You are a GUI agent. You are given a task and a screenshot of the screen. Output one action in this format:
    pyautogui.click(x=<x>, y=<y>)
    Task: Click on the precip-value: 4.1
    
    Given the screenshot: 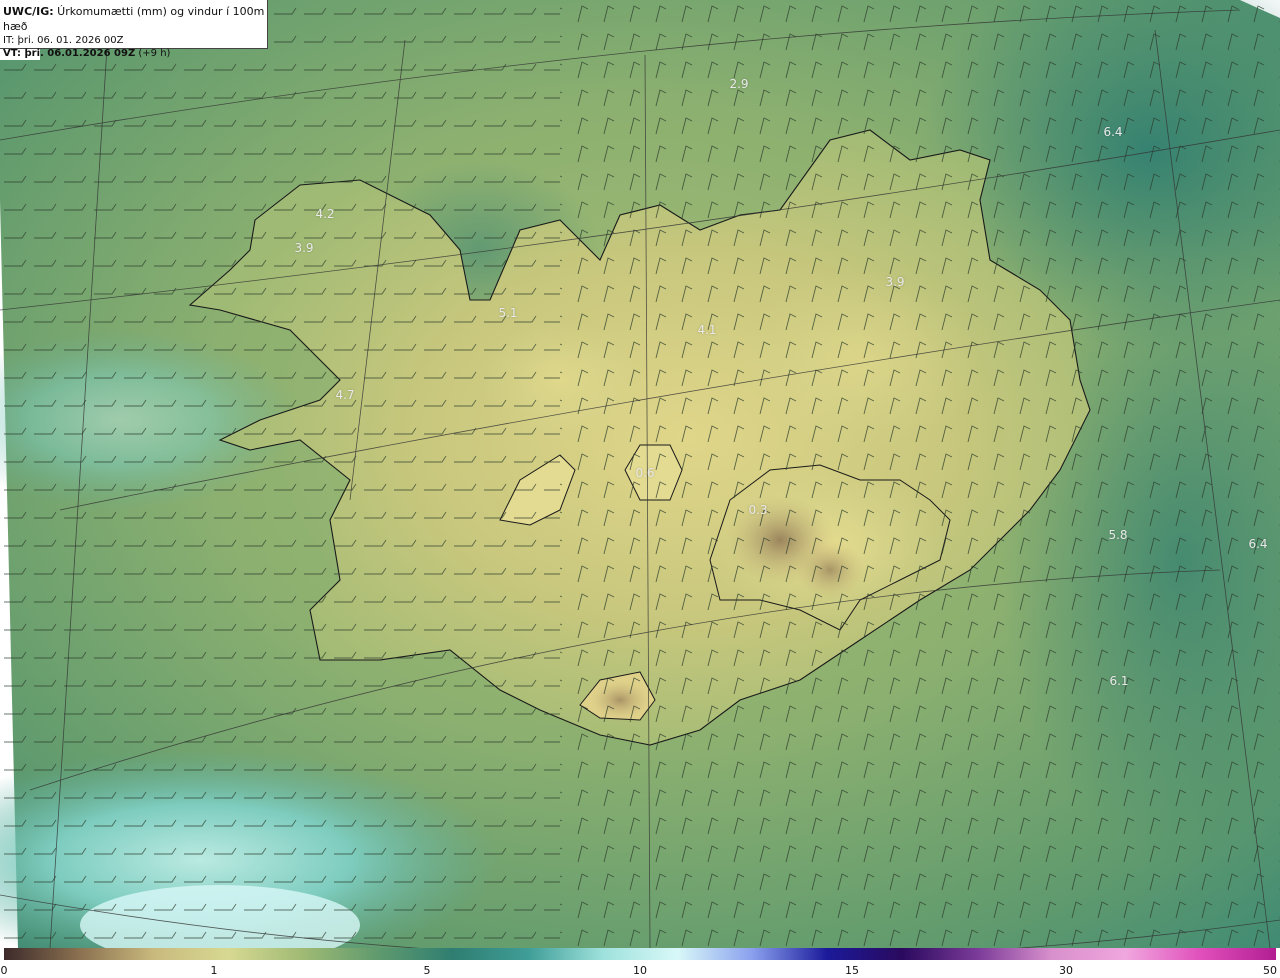 What is the action you would take?
    pyautogui.click(x=707, y=330)
    